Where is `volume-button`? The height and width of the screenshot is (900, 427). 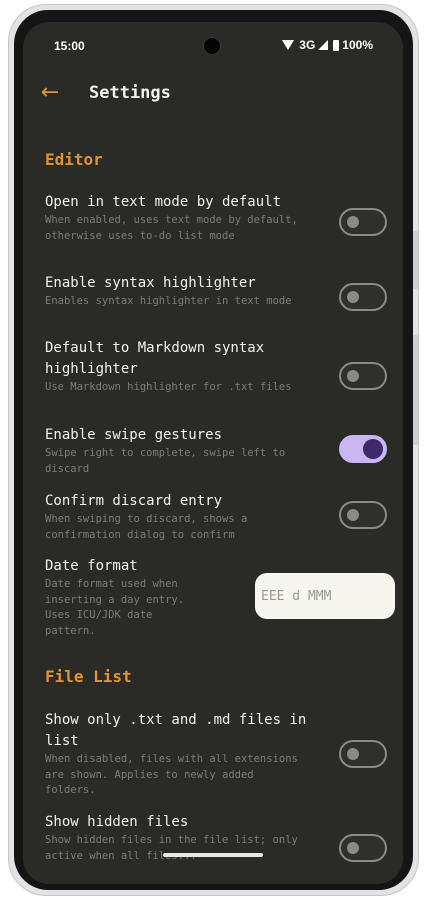
volume-button is located at coordinates (415, 260).